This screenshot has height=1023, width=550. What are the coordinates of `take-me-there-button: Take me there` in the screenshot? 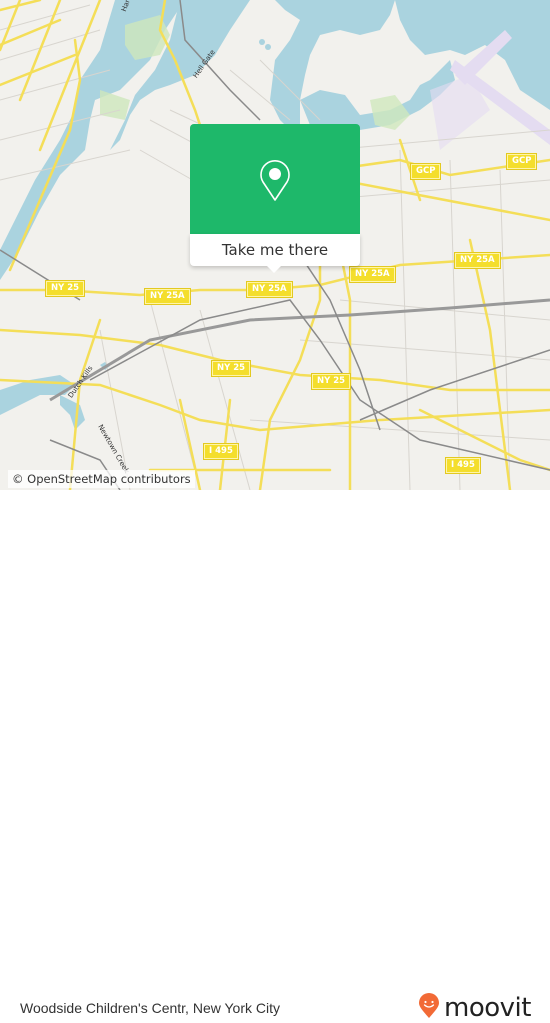 It's located at (275, 250).